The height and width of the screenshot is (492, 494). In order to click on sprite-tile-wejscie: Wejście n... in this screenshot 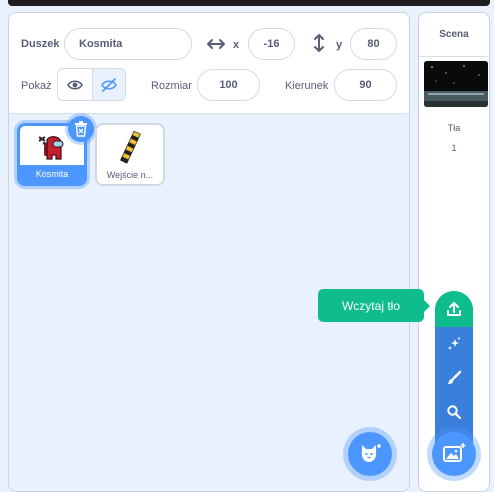, I will do `click(130, 154)`.